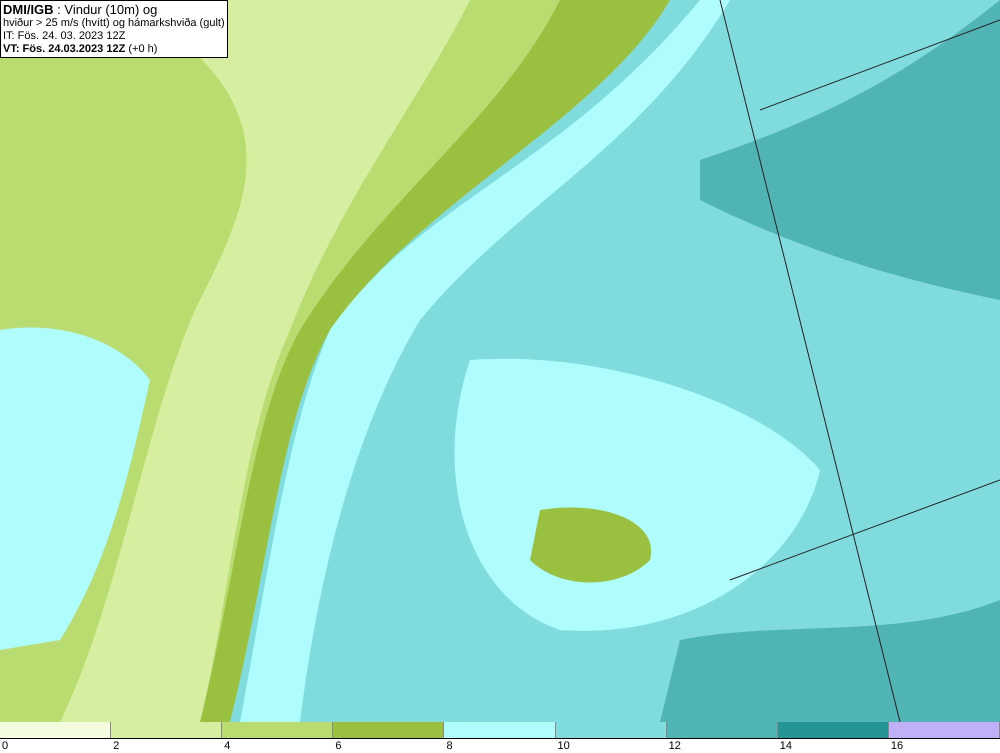 This screenshot has height=753, width=1000. I want to click on legend-tick-label: 4, so click(226, 746).